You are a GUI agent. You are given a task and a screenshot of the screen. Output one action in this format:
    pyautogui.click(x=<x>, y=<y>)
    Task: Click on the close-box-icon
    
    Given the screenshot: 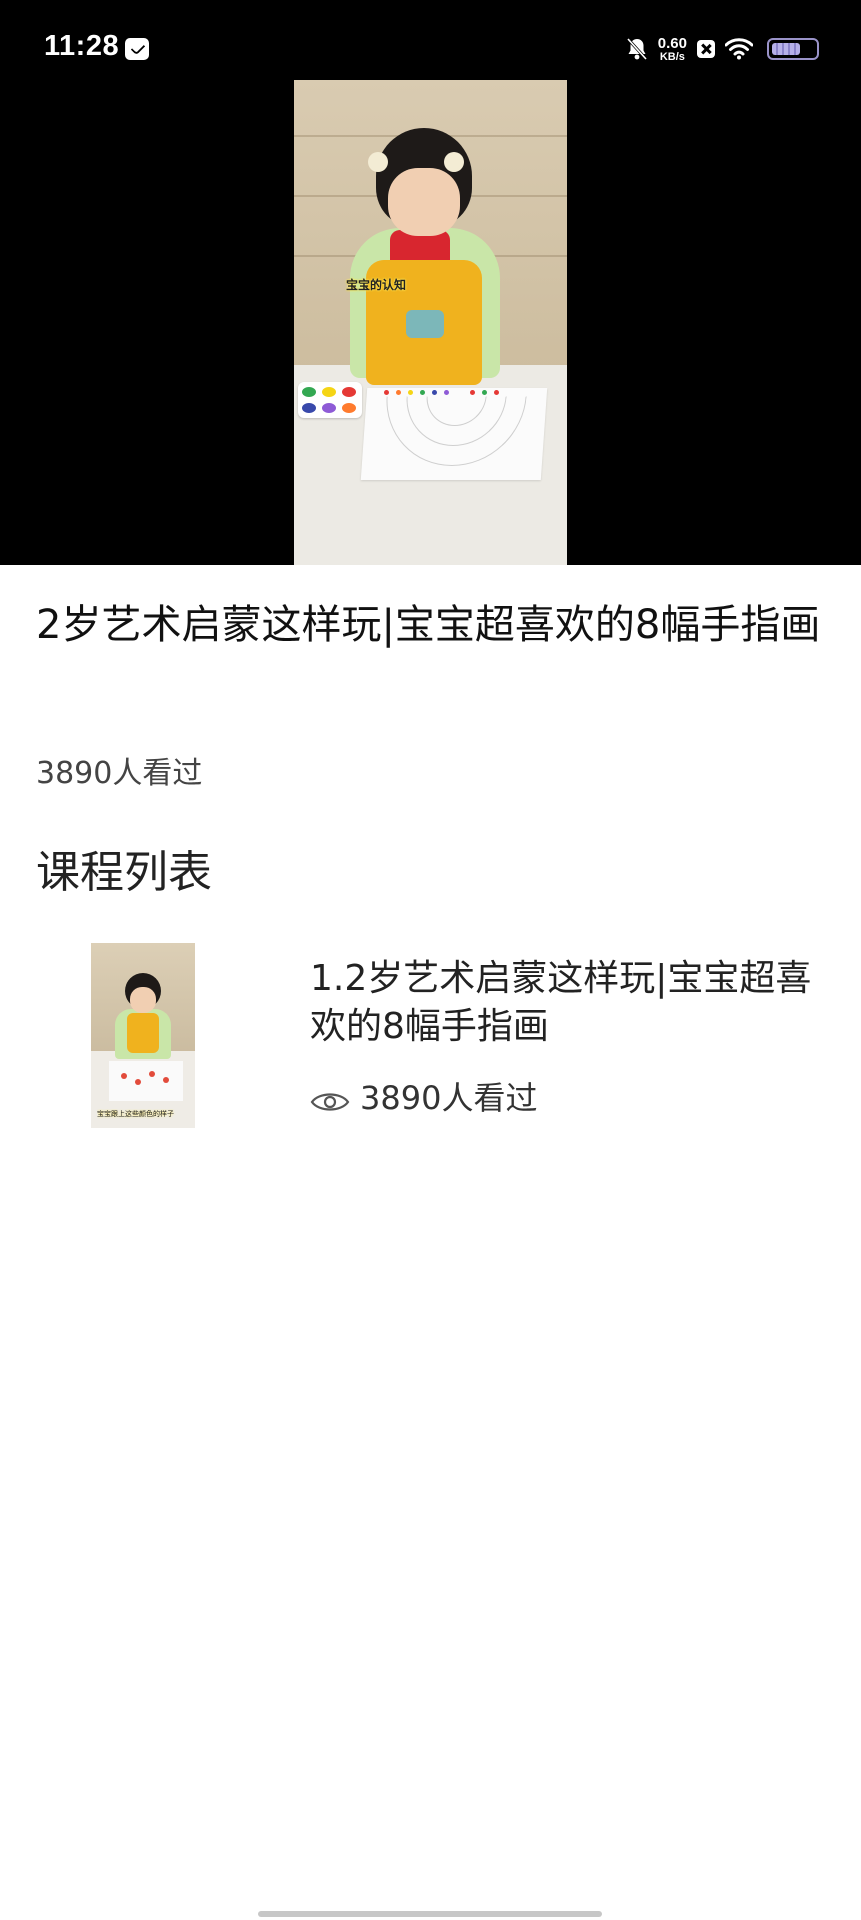 What is the action you would take?
    pyautogui.click(x=706, y=49)
    